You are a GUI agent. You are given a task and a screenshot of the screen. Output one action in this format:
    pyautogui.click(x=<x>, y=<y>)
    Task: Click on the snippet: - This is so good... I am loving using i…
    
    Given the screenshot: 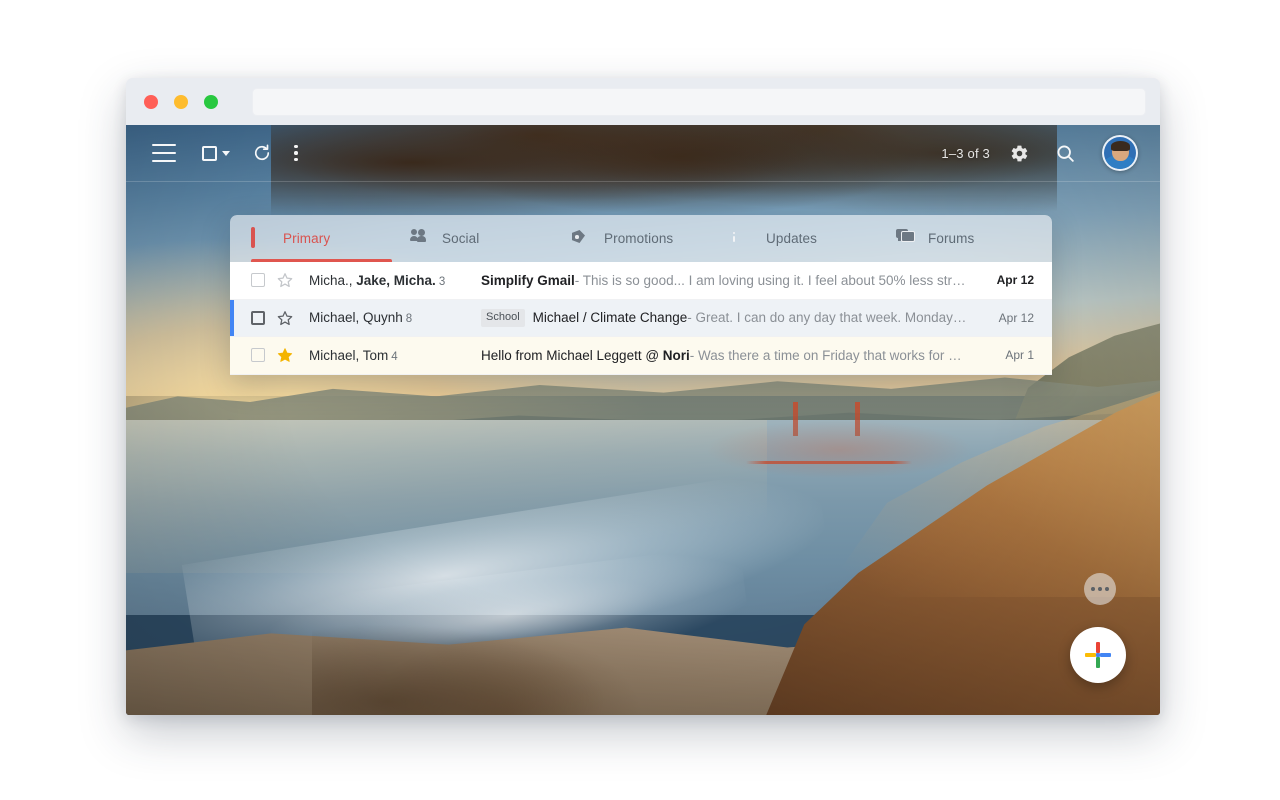 What is the action you would take?
    pyautogui.click(x=771, y=280)
    